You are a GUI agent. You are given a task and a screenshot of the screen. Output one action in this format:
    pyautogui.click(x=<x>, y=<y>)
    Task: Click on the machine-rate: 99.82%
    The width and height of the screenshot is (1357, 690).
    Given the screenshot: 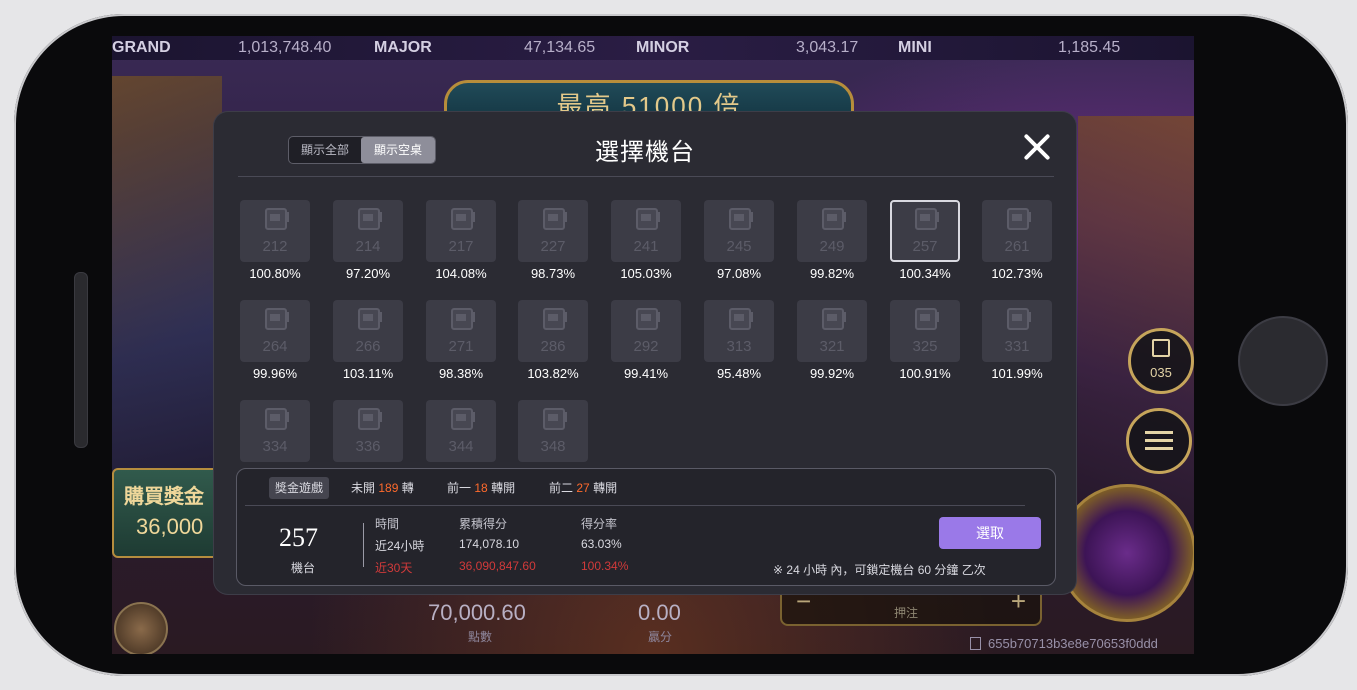 What is the action you would take?
    pyautogui.click(x=832, y=273)
    